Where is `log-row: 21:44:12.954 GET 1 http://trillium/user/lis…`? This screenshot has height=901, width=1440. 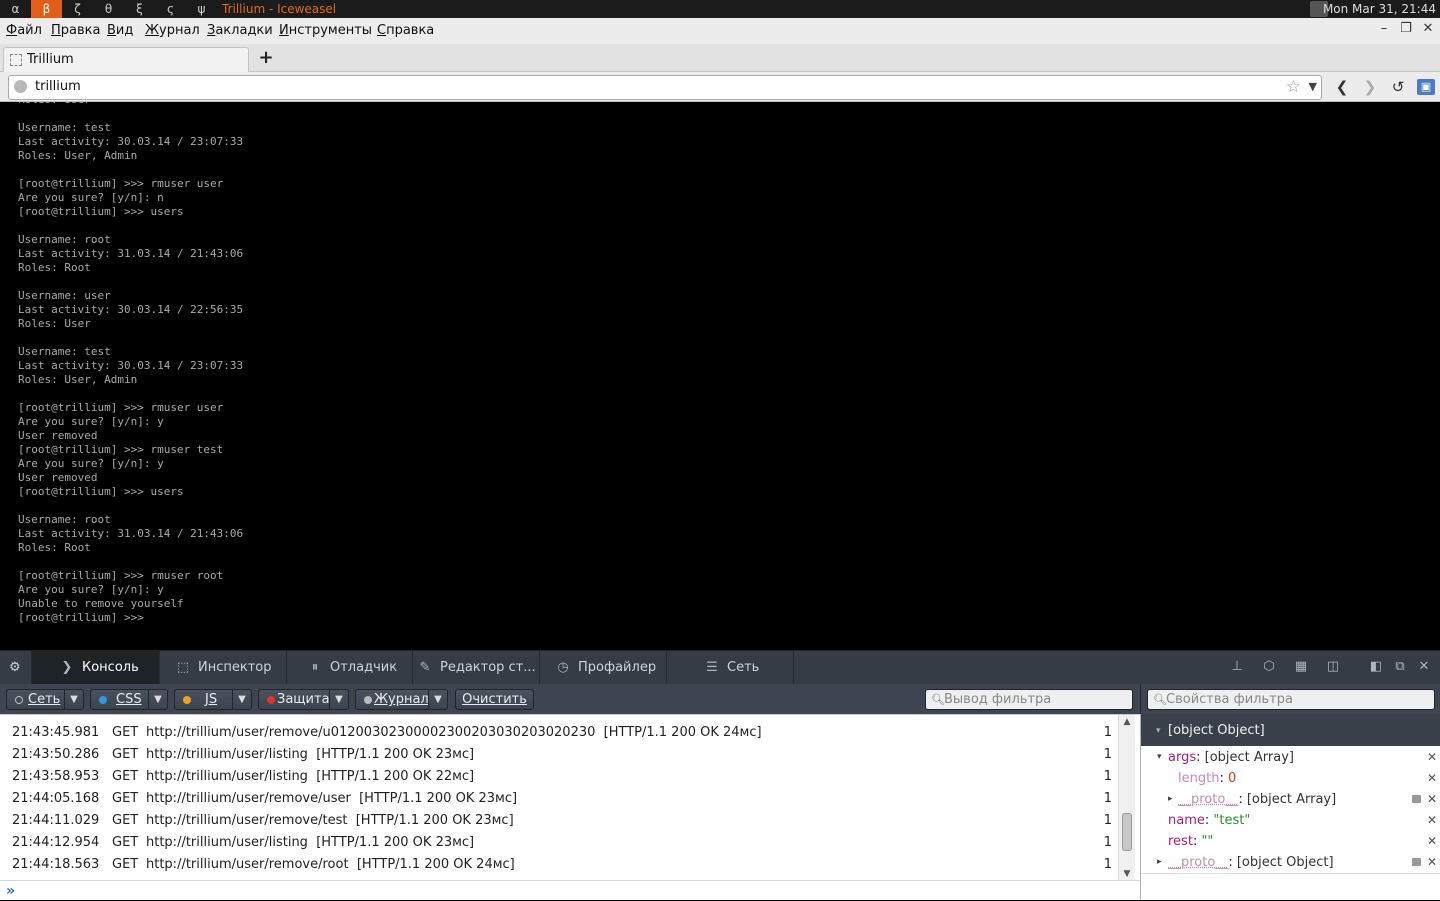 log-row: 21:44:12.954 GET 1 http://trillium/user/lis… is located at coordinates (559, 843).